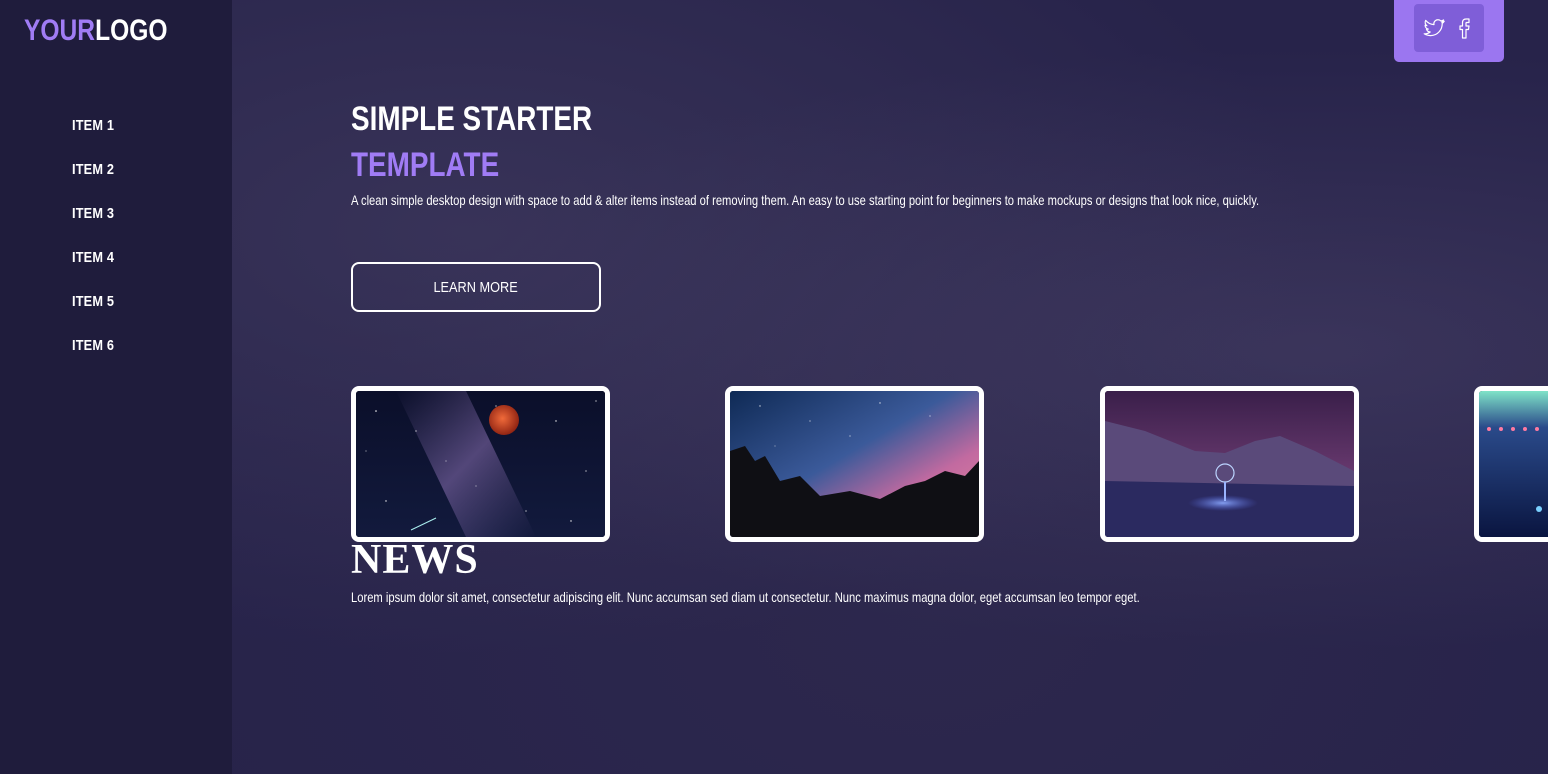  What do you see at coordinates (93, 315) in the screenshot?
I see `nav-item-5: ITEM 5` at bounding box center [93, 315].